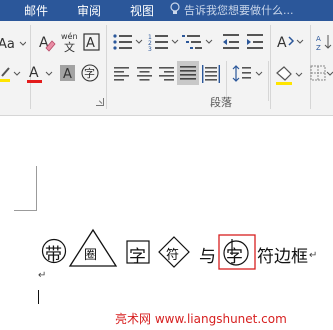  Describe the element at coordinates (221, 102) in the screenshot. I see `paragraph-group-label: 段落` at that location.